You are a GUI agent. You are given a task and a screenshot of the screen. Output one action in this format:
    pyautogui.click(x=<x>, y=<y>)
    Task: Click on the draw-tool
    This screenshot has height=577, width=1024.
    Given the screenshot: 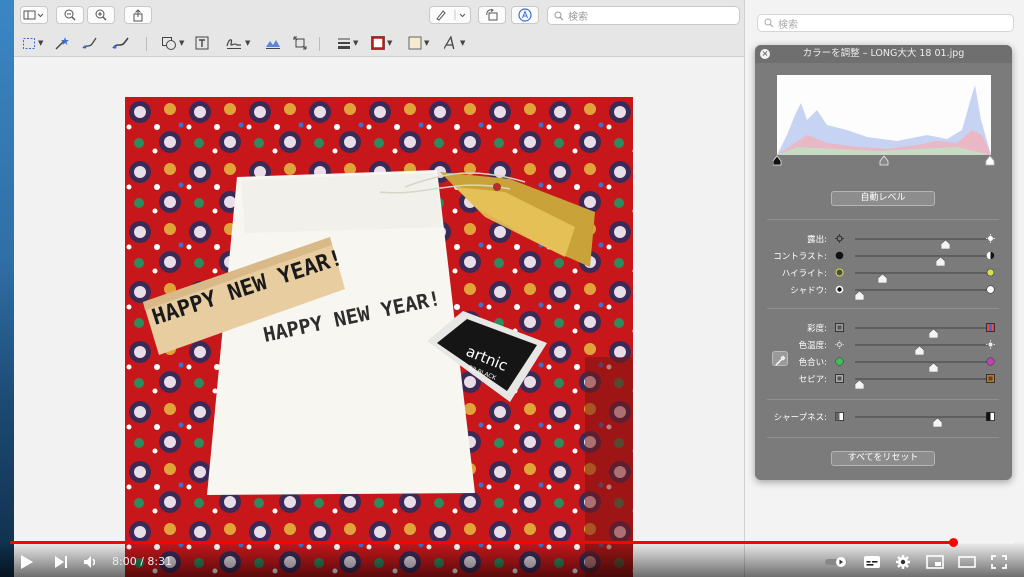 What is the action you would take?
    pyautogui.click(x=121, y=43)
    